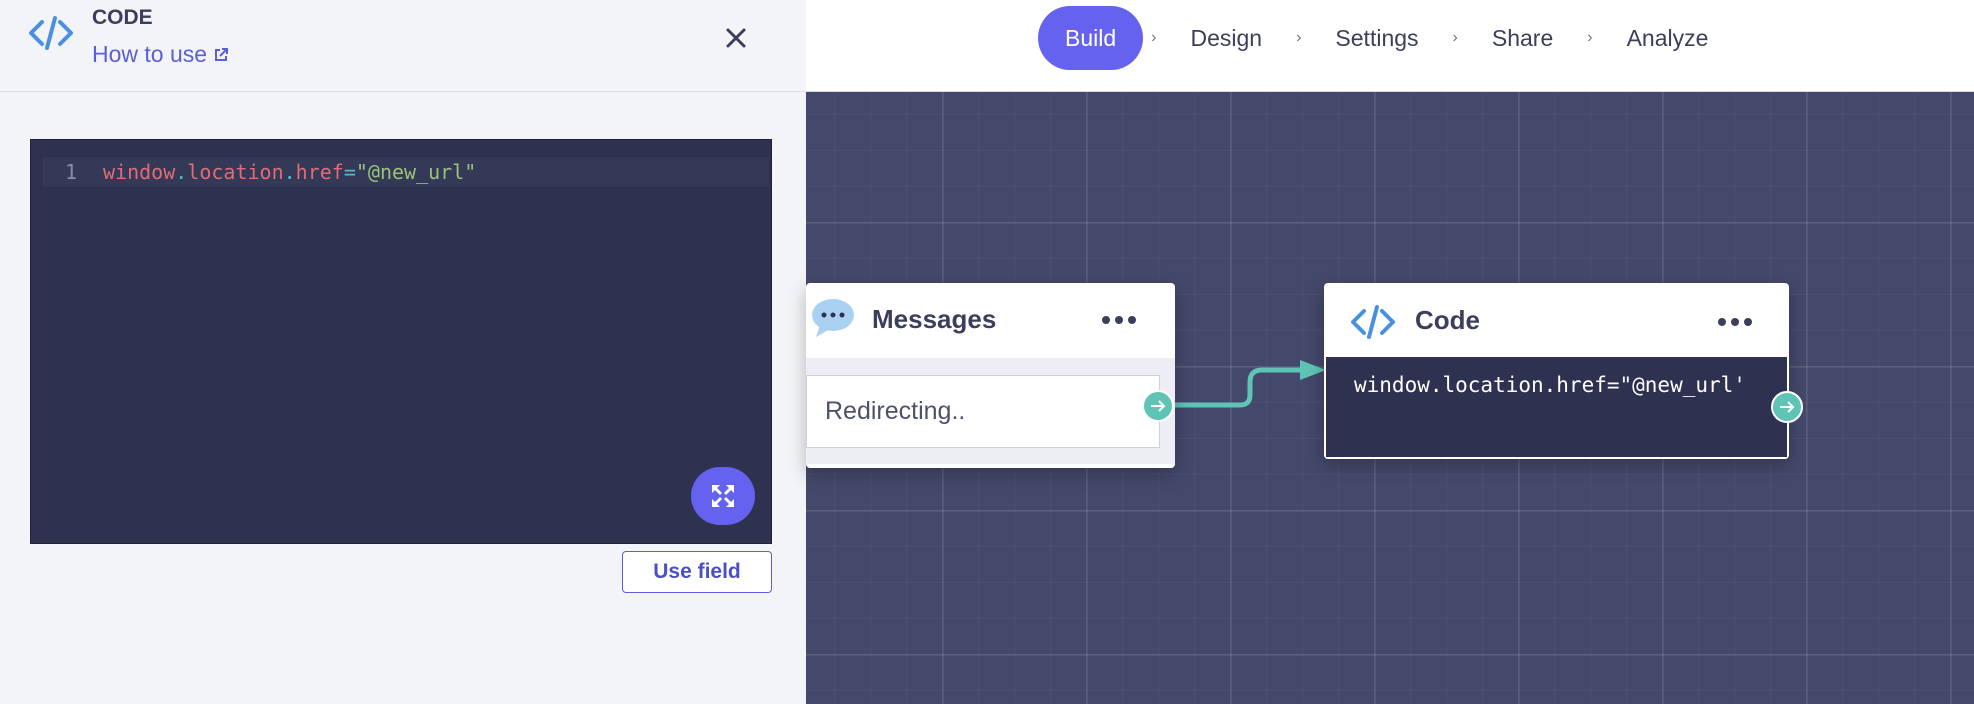  What do you see at coordinates (934, 319) in the screenshot?
I see `messages-node-title: Messages` at bounding box center [934, 319].